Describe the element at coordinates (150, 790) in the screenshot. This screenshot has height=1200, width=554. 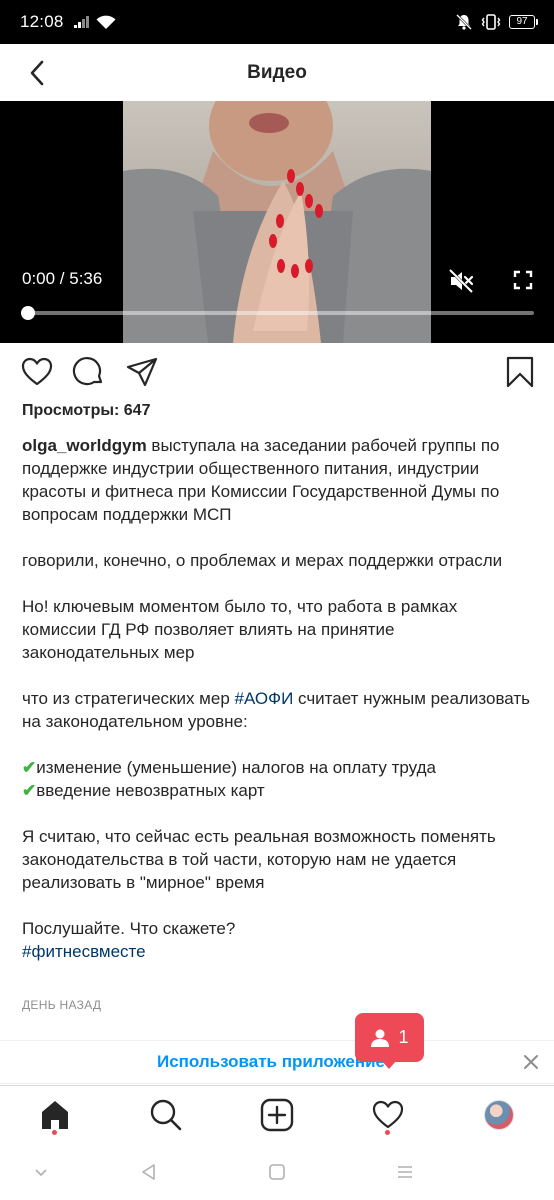
I see `bullet-2: введение невозвратных карт` at that location.